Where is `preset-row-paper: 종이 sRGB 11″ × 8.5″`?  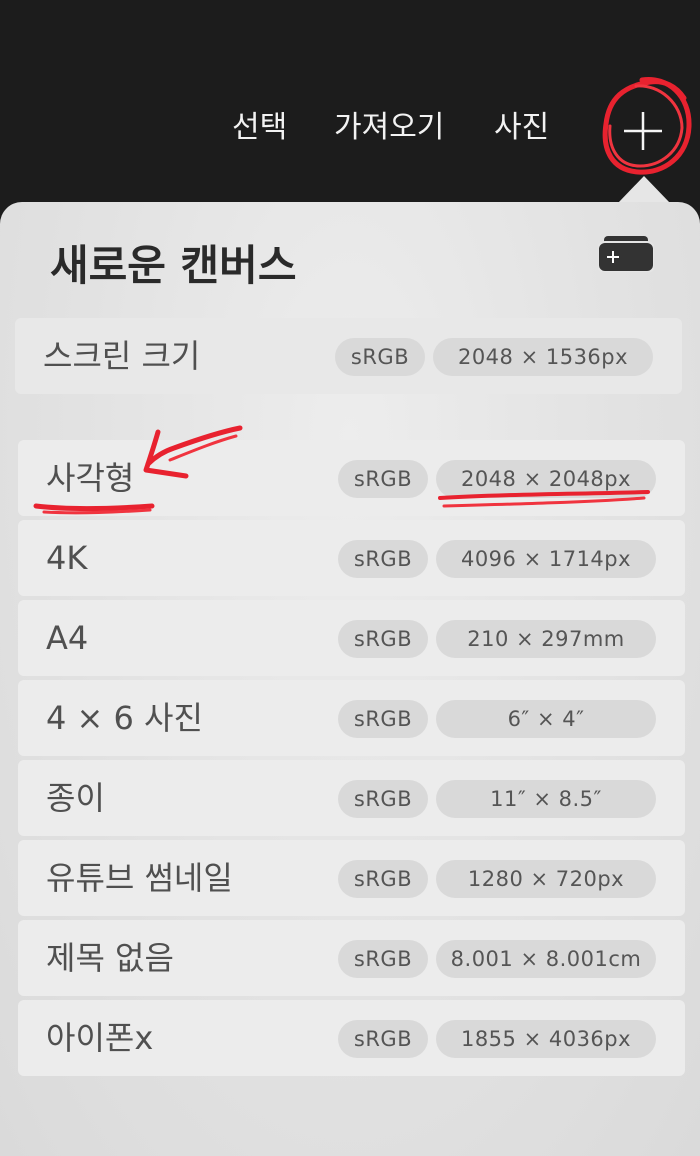
preset-row-paper: 종이 sRGB 11″ × 8.5″ is located at coordinates (351, 798).